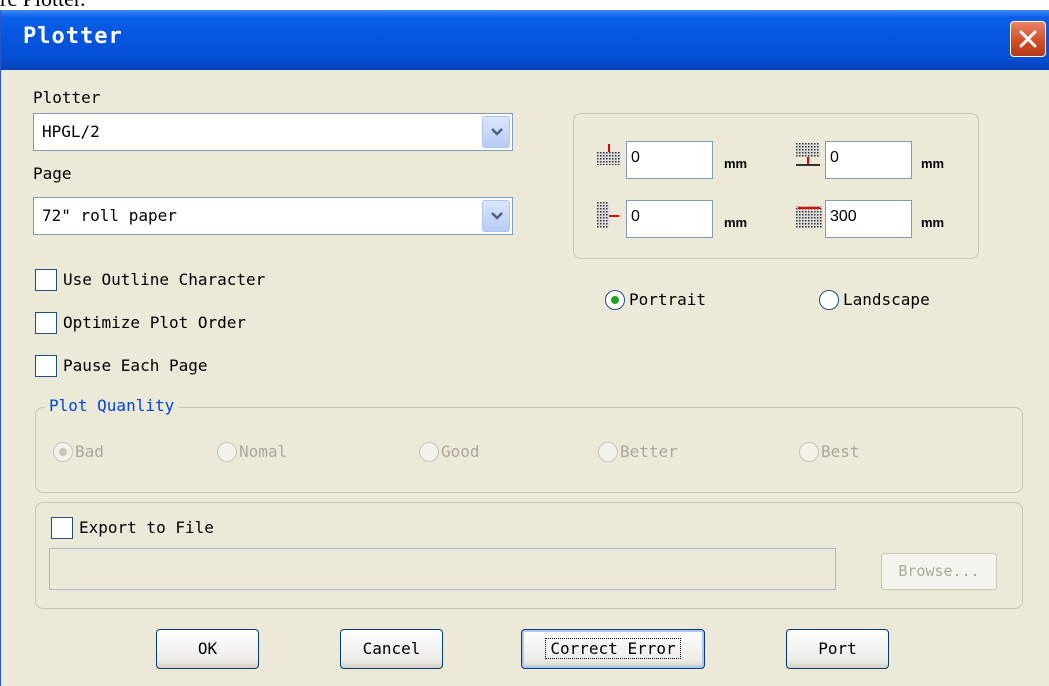 The image size is (1049, 686). What do you see at coordinates (886, 299) in the screenshot?
I see `landscape-label: Landscape` at bounding box center [886, 299].